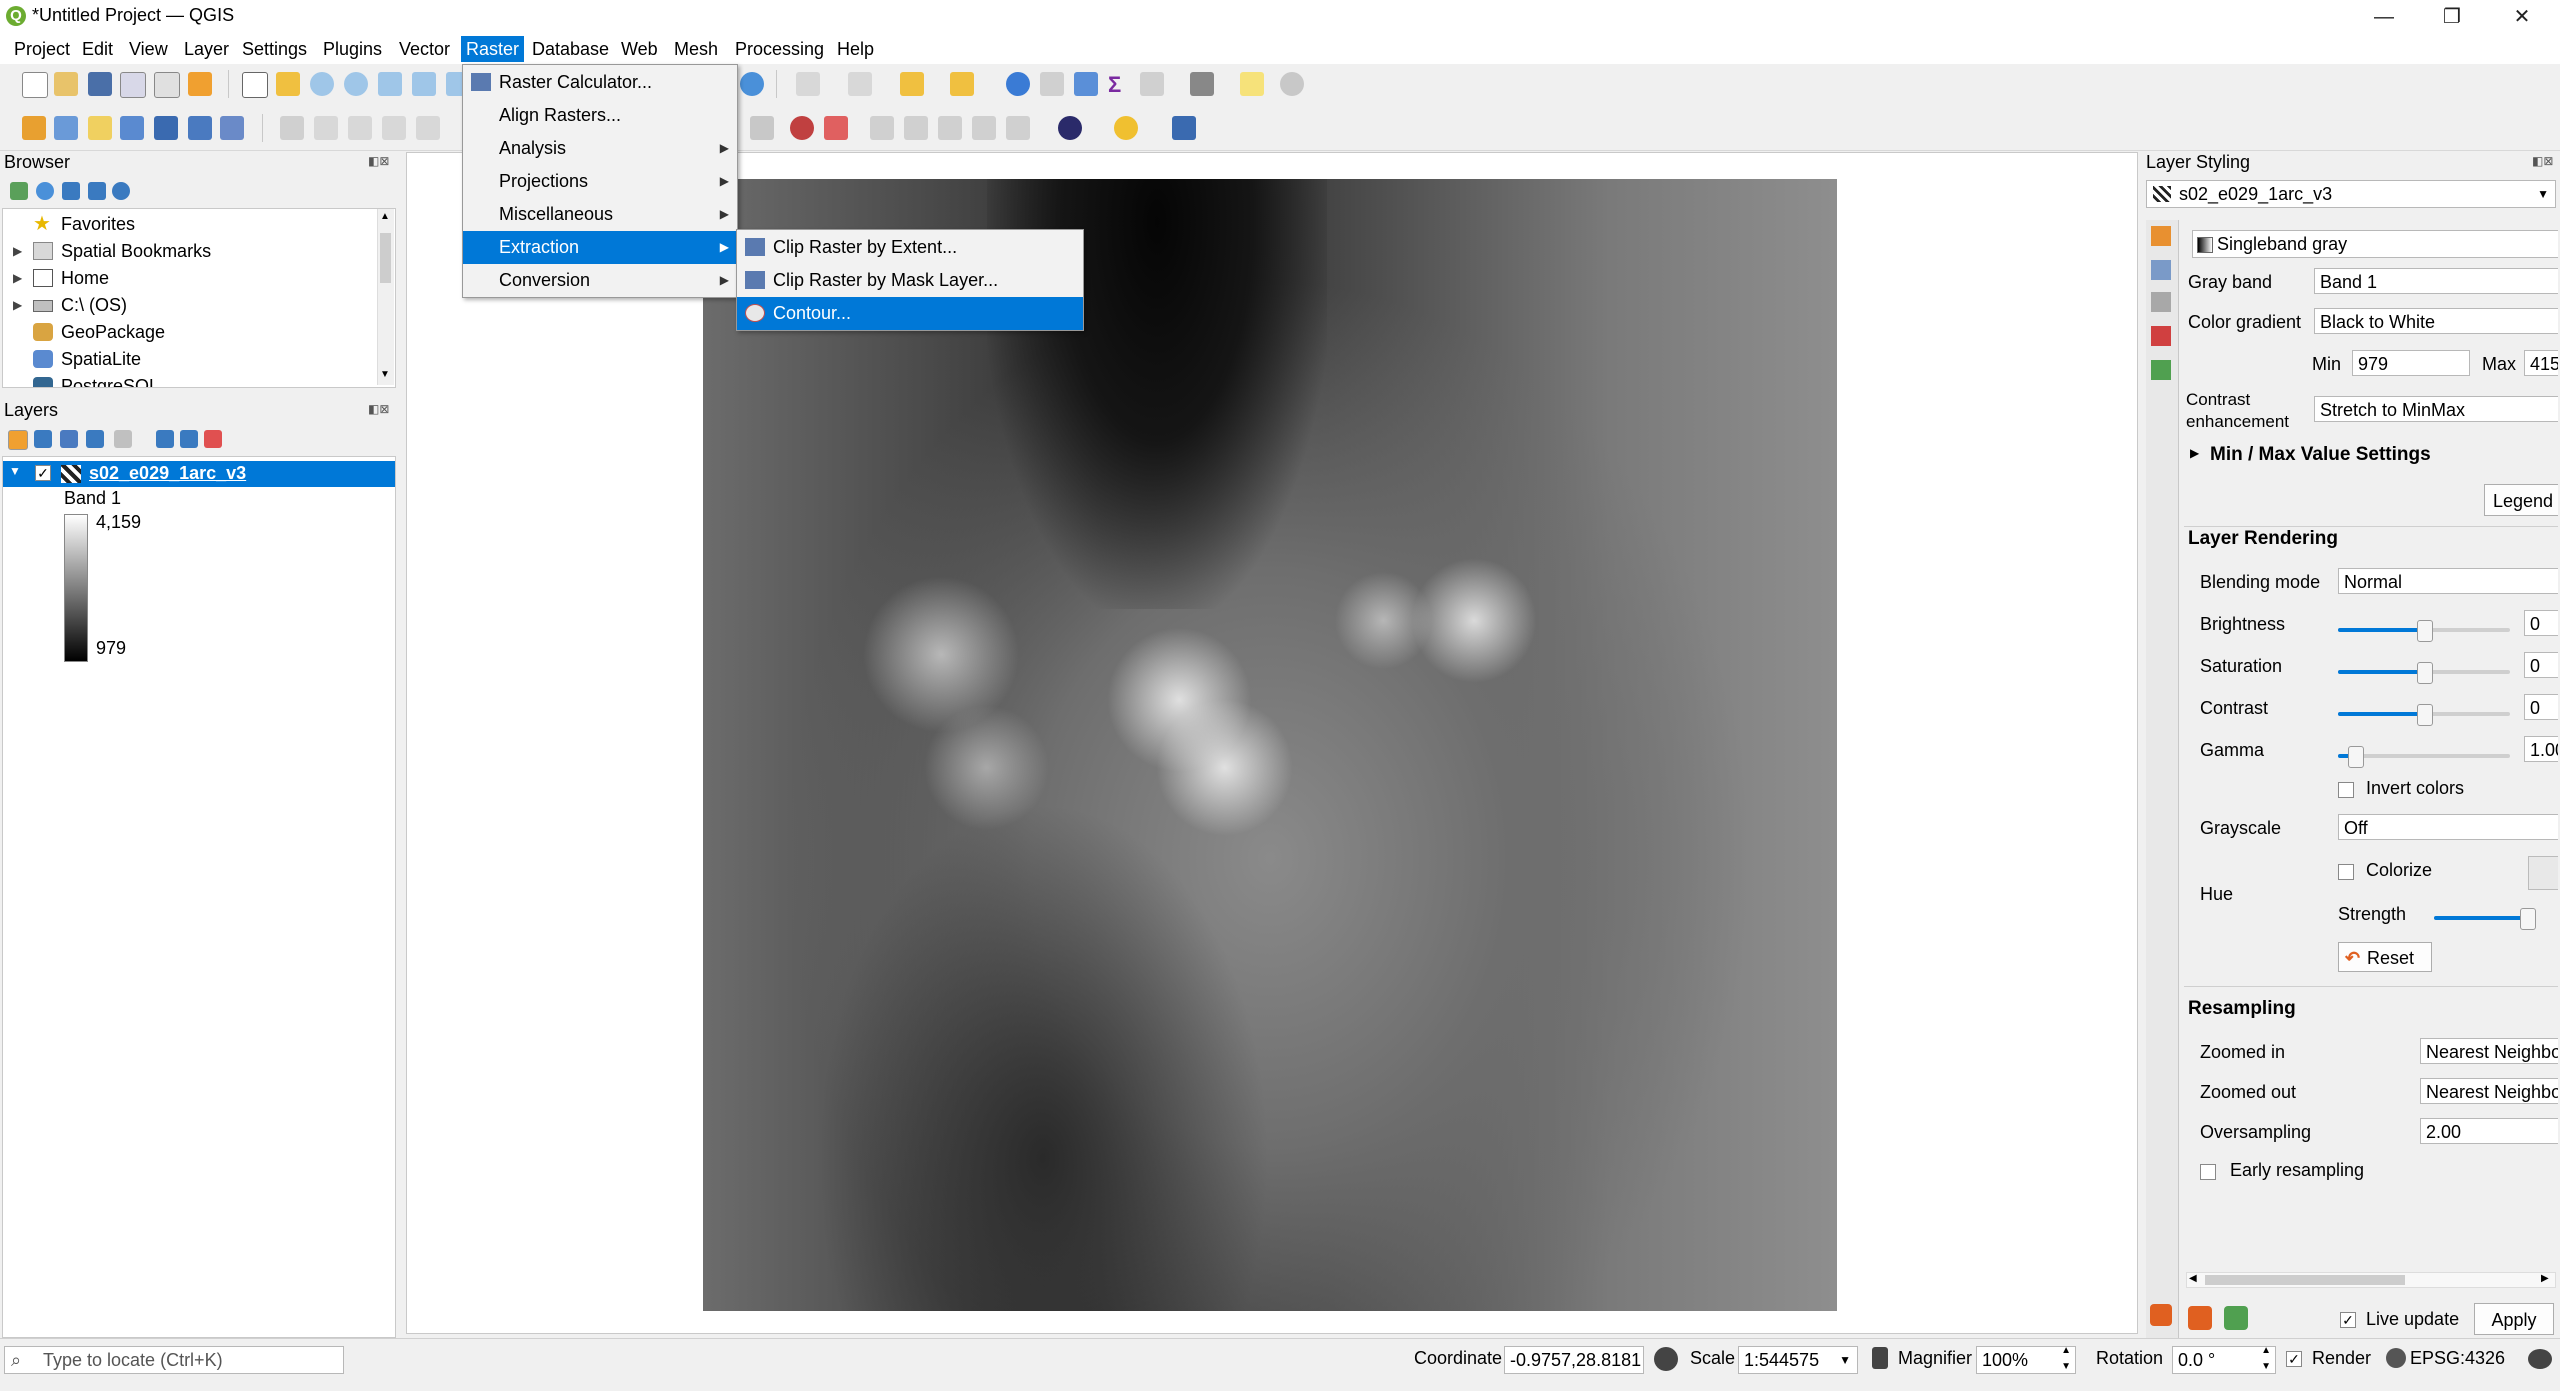 The height and width of the screenshot is (1391, 2560). What do you see at coordinates (2426, 757) in the screenshot?
I see `gamma-slider` at bounding box center [2426, 757].